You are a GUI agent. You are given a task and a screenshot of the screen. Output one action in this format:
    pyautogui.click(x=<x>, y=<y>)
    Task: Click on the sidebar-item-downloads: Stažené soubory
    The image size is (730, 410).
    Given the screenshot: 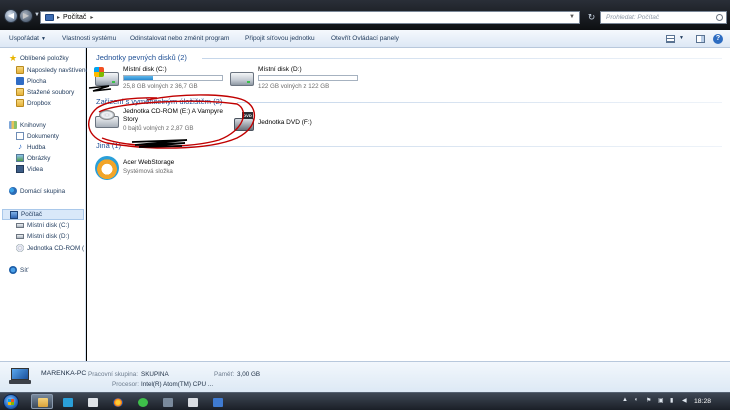 What is the action you would take?
    pyautogui.click(x=45, y=92)
    